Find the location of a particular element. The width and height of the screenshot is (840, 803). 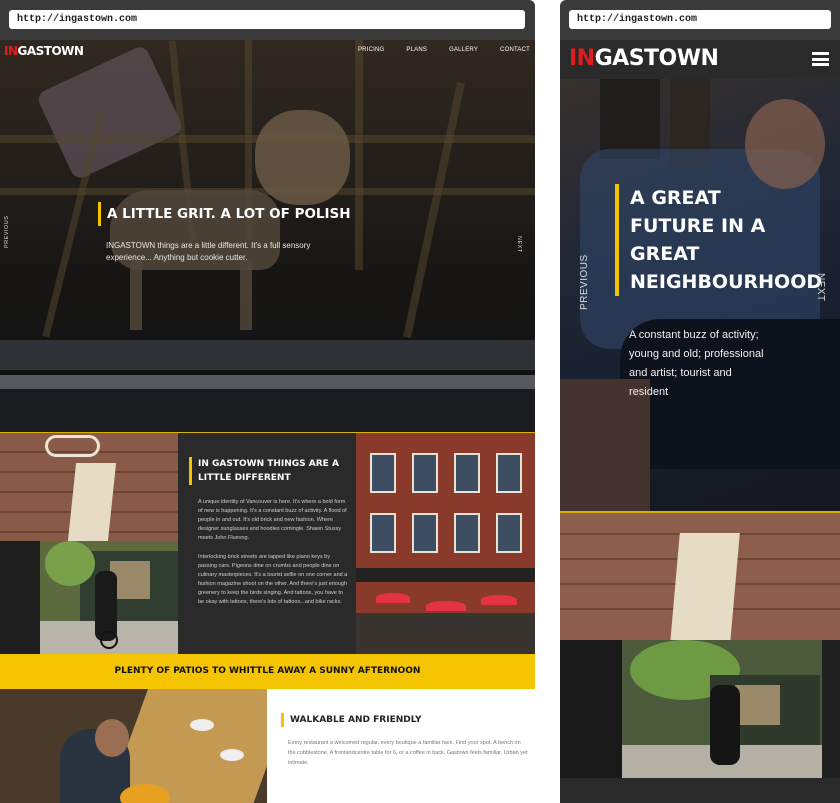

cyclist-image is located at coordinates (89, 598).